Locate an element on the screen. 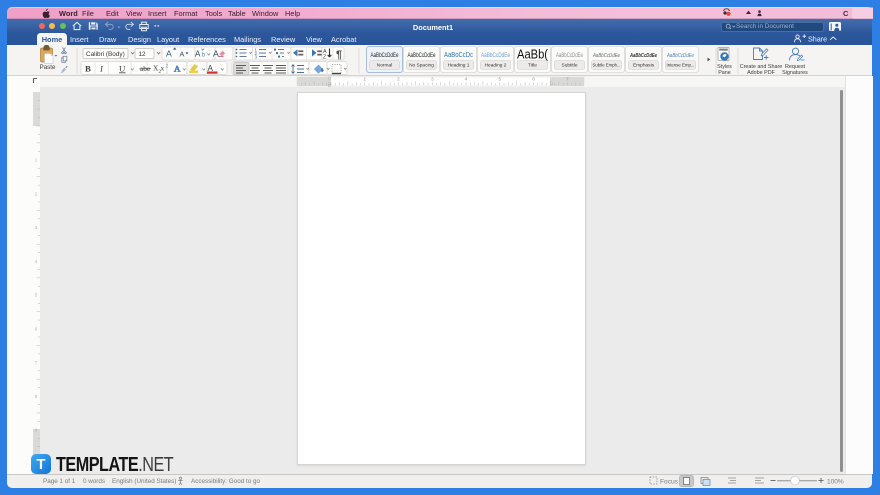  svg-text: No Spacing is located at coordinates (421, 65).